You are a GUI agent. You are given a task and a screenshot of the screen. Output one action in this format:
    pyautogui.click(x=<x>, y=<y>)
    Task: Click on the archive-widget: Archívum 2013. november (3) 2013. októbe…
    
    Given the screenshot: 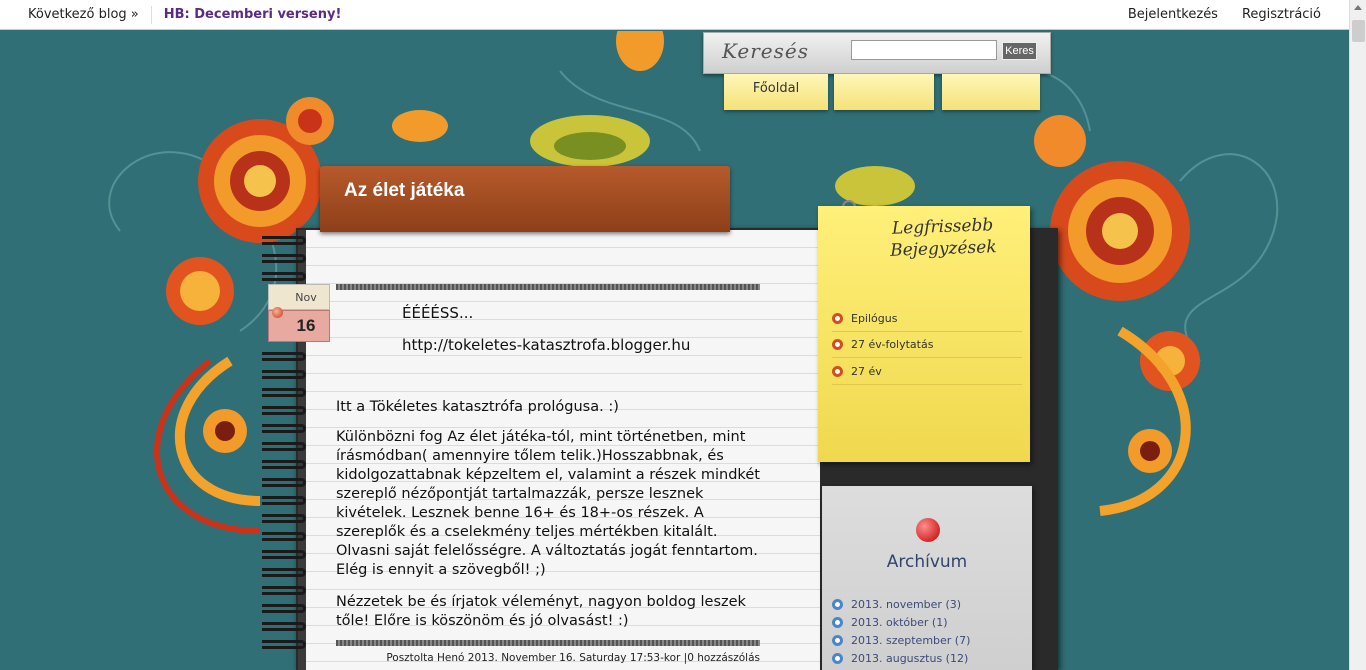 What is the action you would take?
    pyautogui.click(x=927, y=578)
    